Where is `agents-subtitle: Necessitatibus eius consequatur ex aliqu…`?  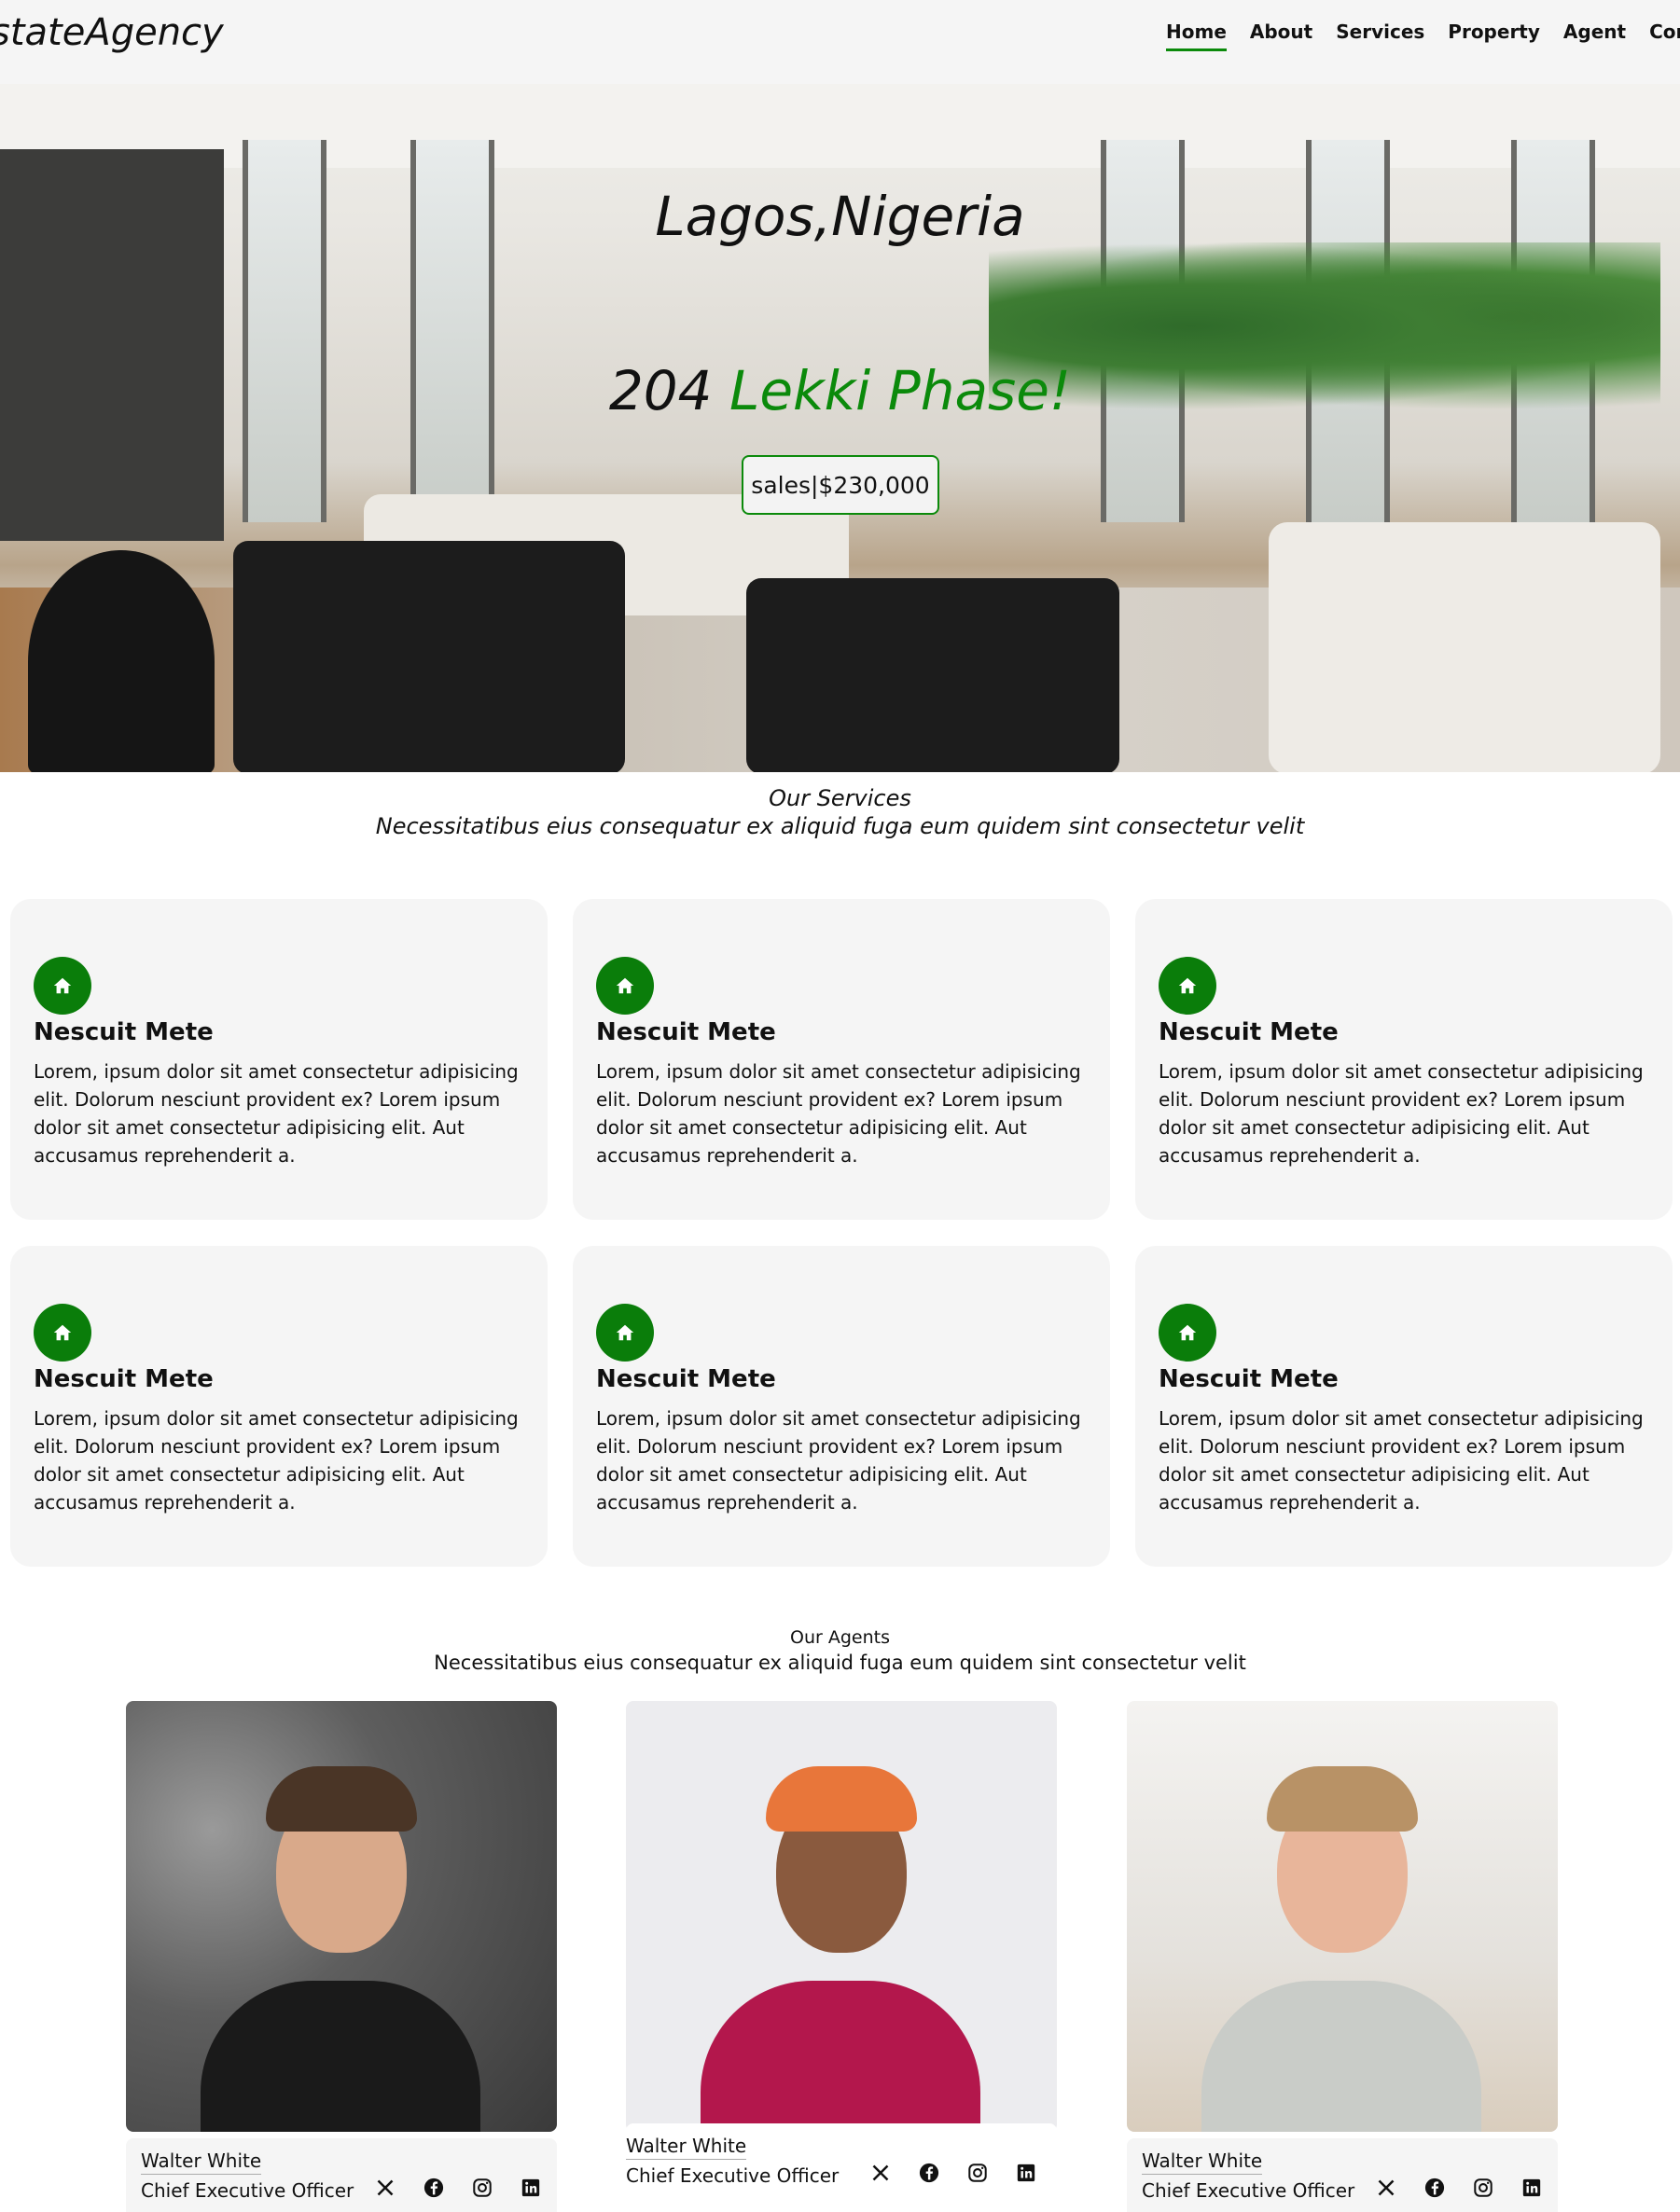
agents-subtitle: Necessitatibus eius consequatur ex aliqu… is located at coordinates (840, 1663).